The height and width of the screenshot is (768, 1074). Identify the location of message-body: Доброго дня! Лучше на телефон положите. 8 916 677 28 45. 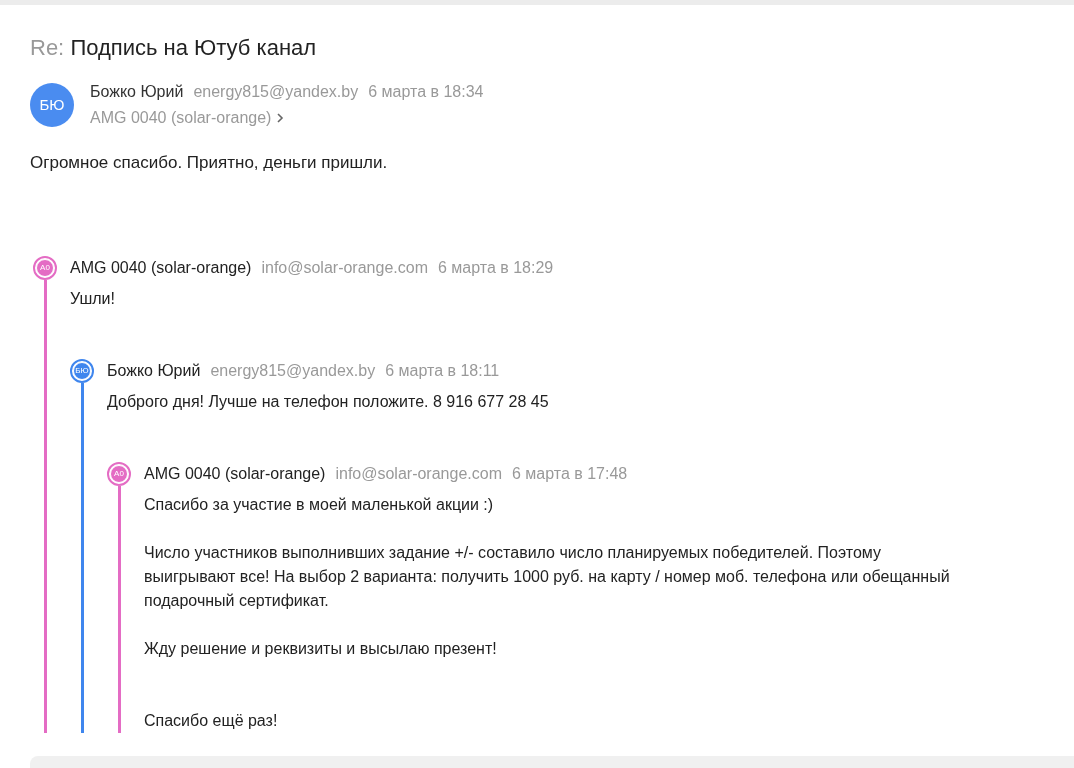
(328, 401).